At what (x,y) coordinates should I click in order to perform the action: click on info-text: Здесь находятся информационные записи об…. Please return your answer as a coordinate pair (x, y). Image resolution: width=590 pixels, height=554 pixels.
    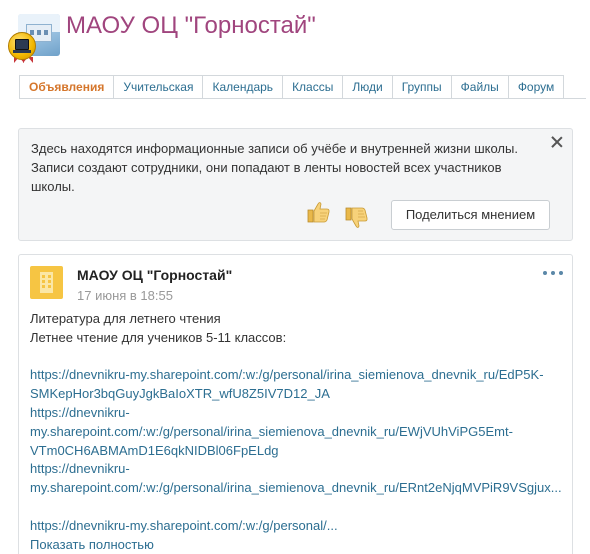
    Looking at the image, I should click on (274, 167).